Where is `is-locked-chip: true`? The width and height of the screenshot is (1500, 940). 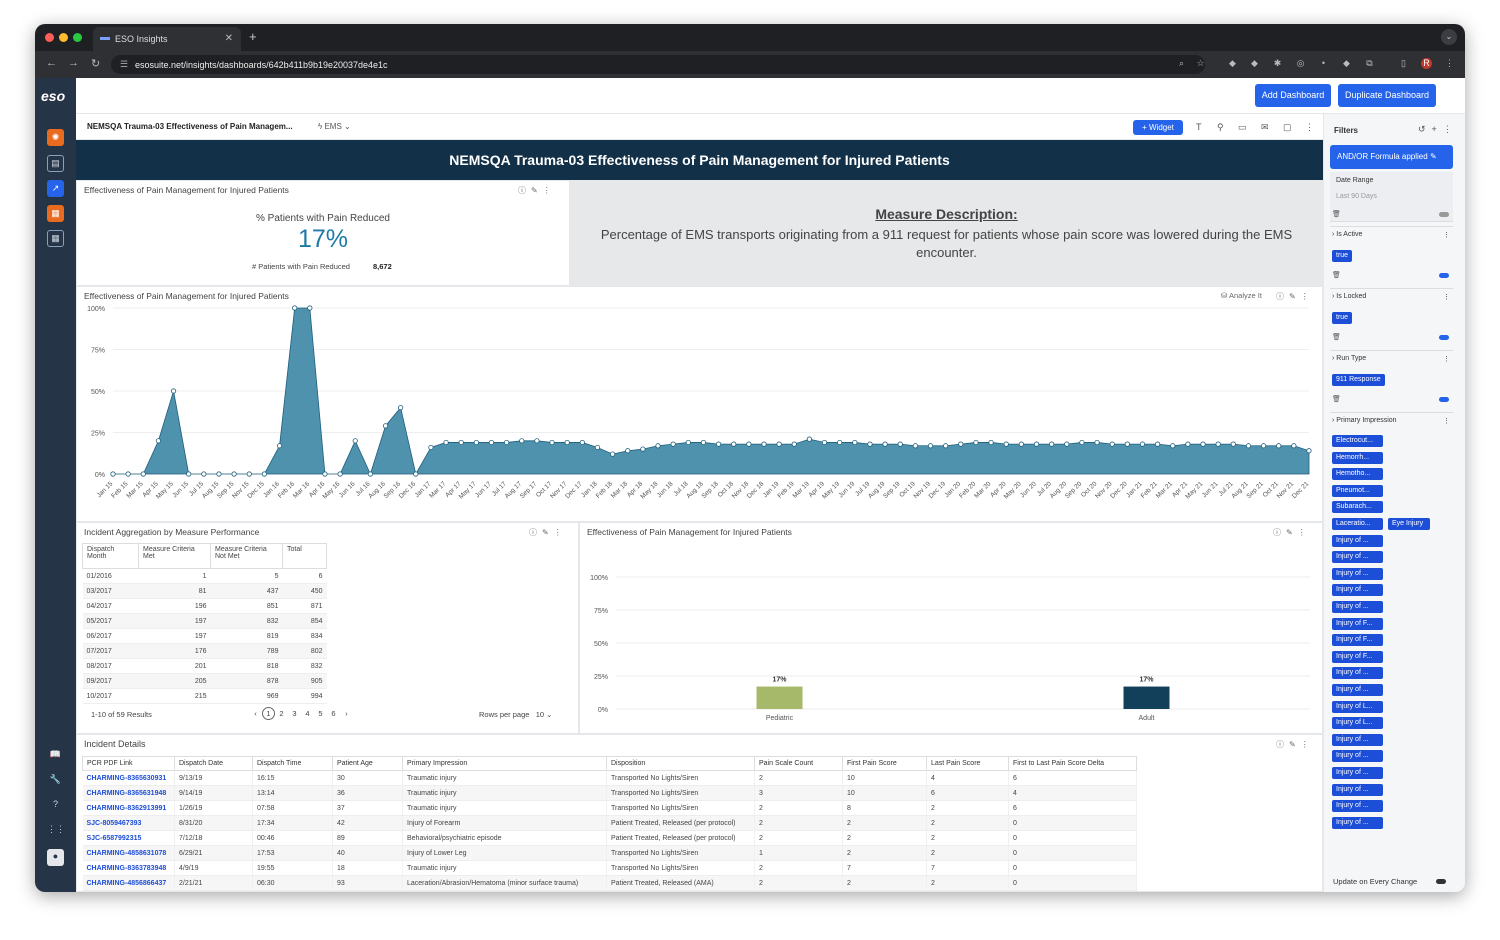
is-locked-chip: true is located at coordinates (1342, 318).